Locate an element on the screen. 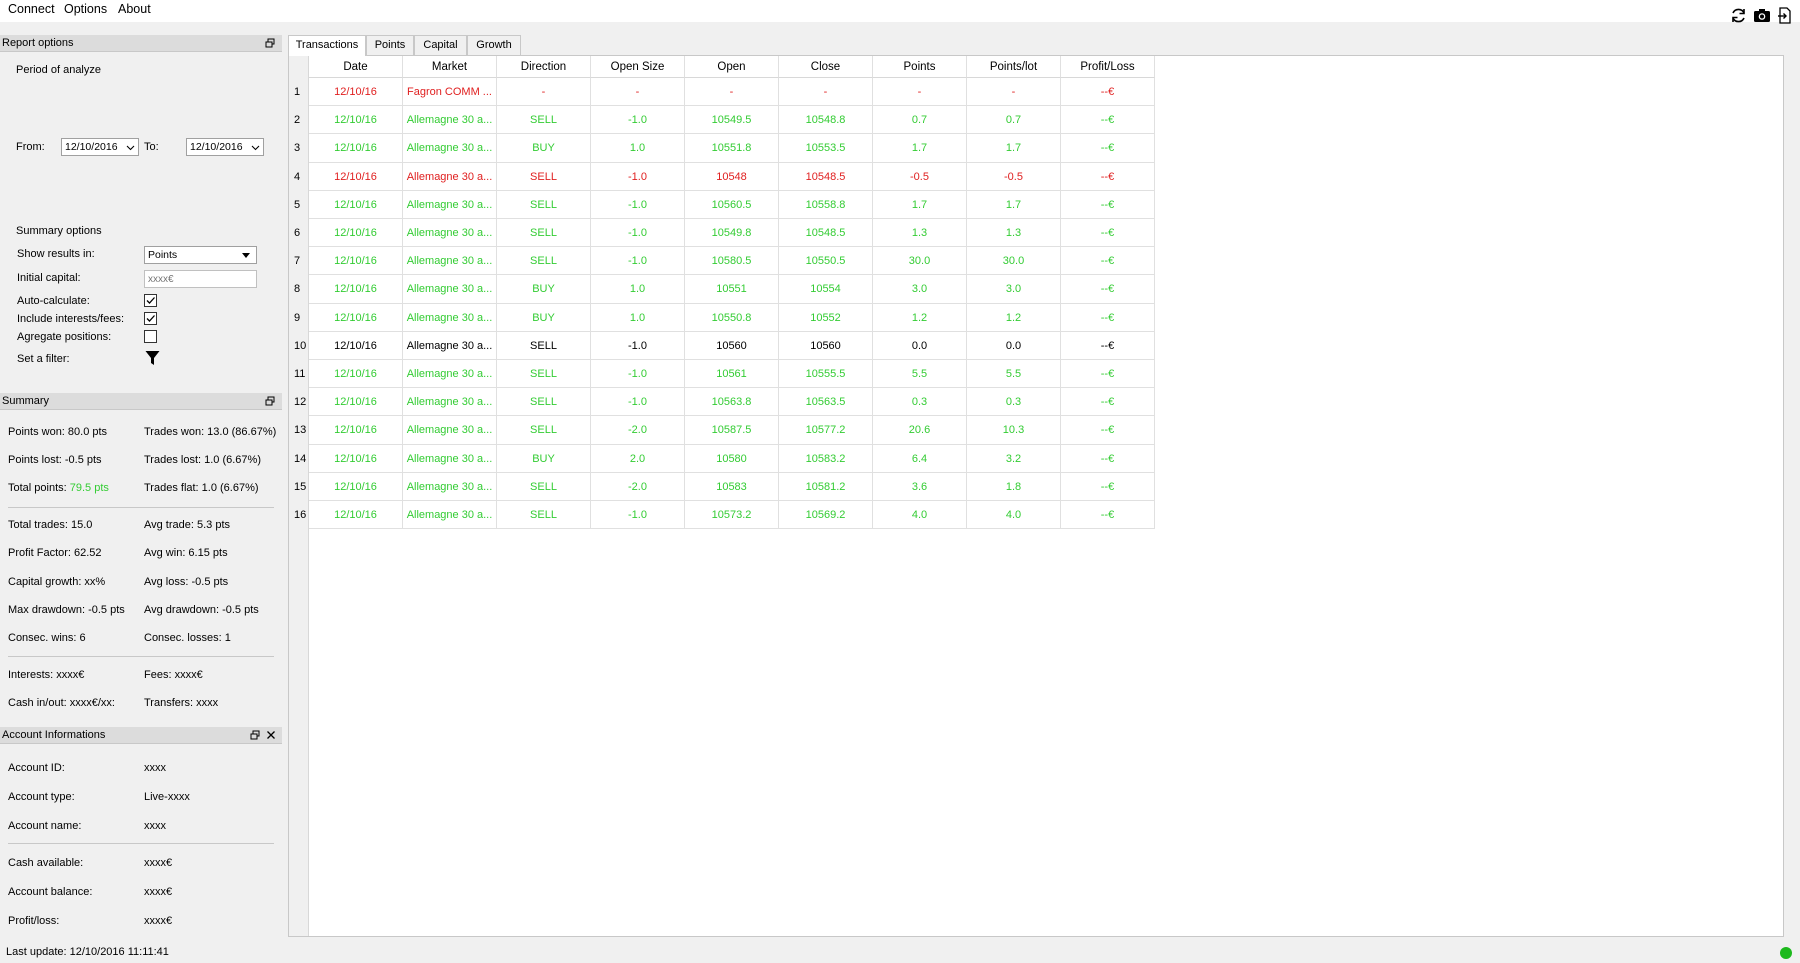  cell-points-lot: 30.0 is located at coordinates (1014, 261).